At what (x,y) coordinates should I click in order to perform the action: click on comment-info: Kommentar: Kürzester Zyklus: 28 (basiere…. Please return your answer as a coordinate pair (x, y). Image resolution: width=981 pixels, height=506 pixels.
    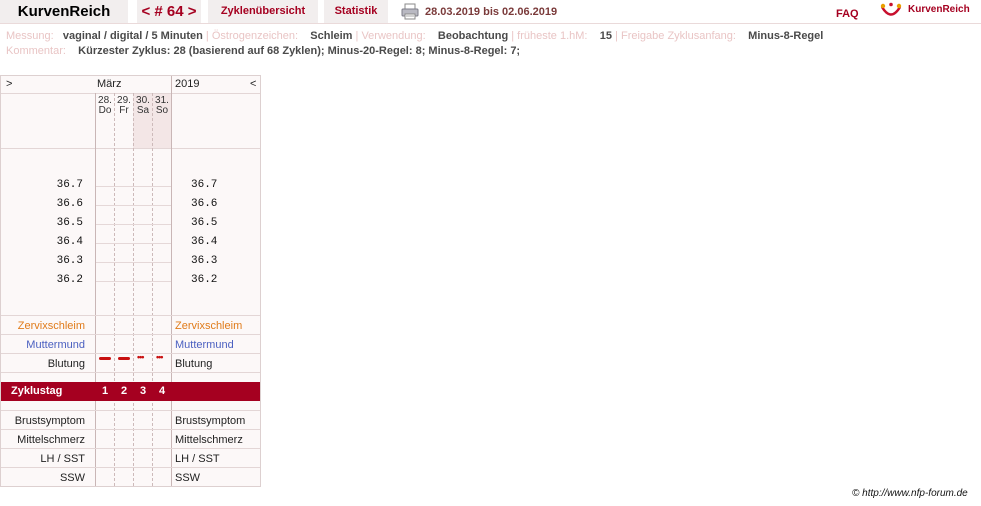
    Looking at the image, I should click on (263, 51).